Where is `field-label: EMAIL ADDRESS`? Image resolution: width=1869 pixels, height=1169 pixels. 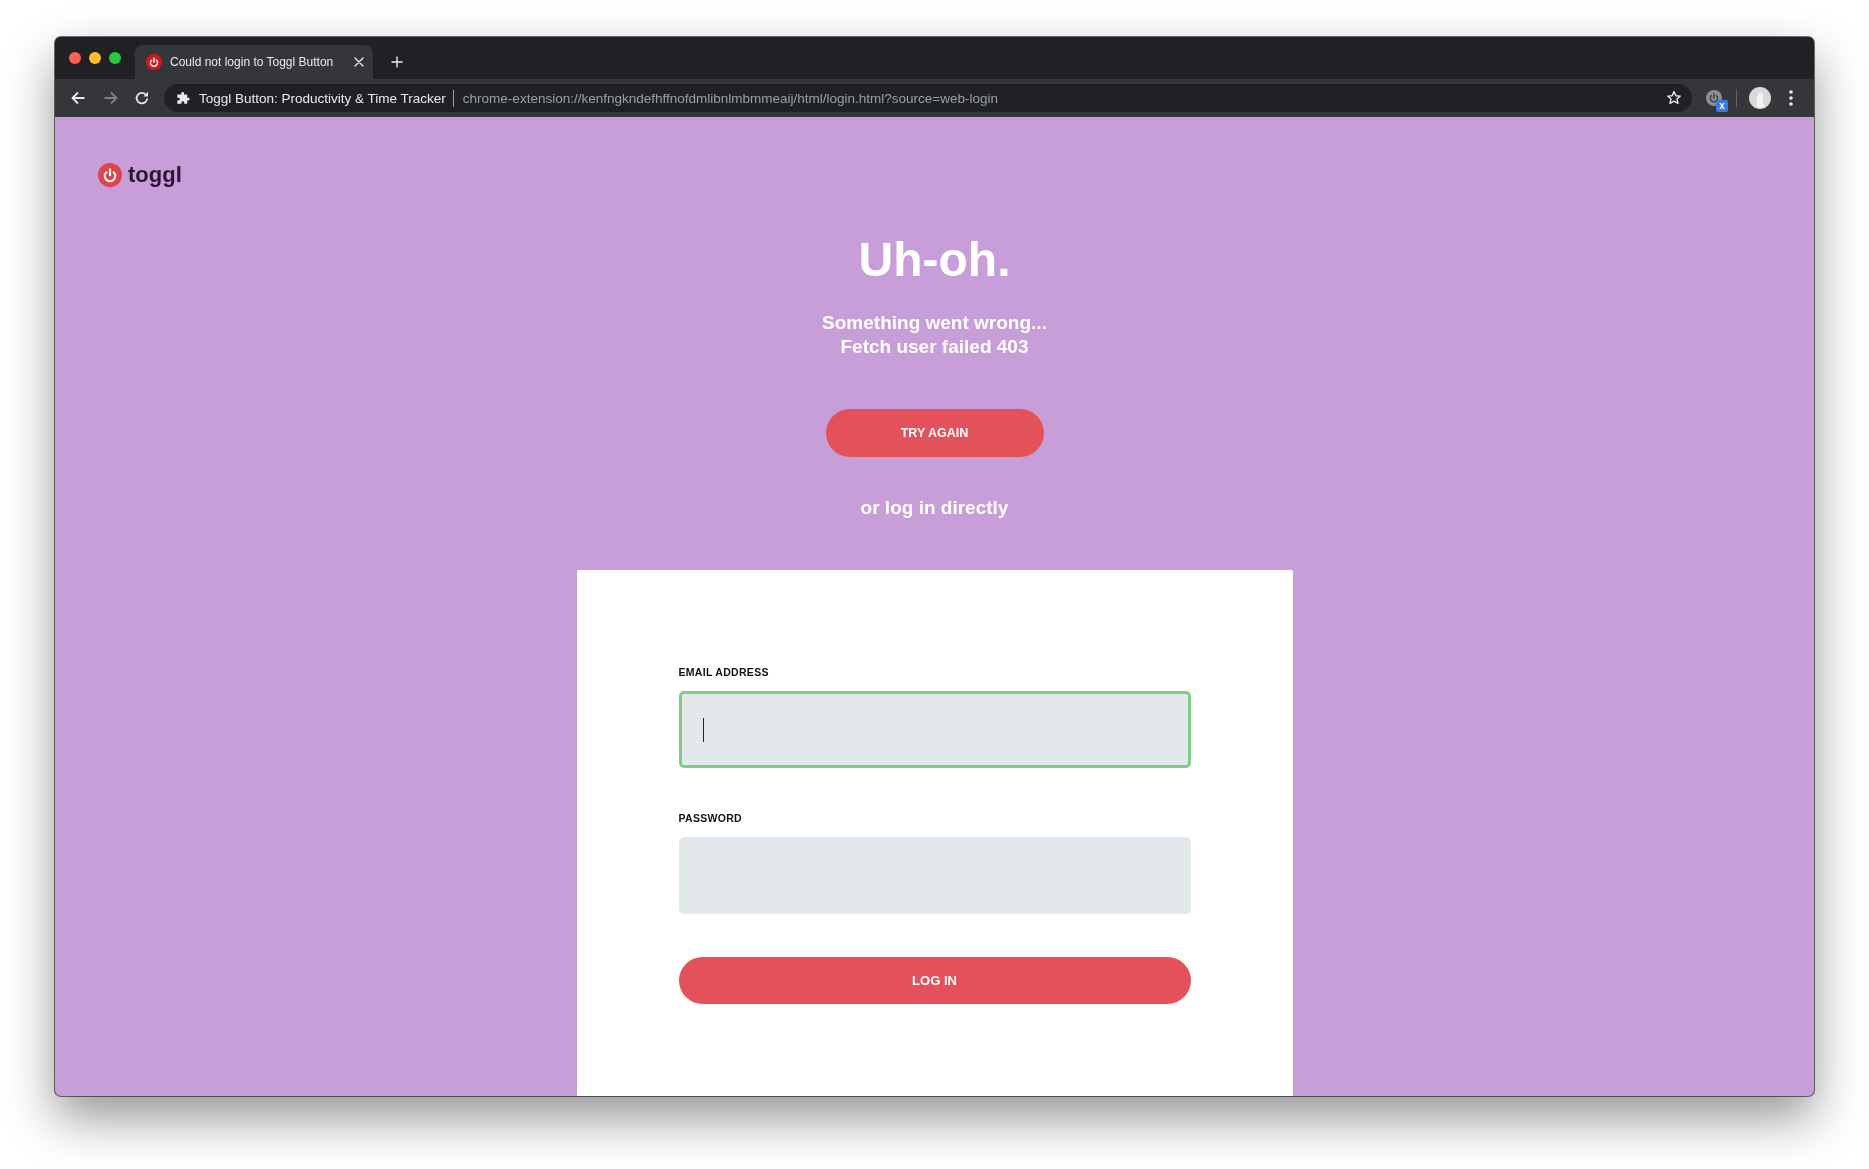
field-label: EMAIL ADDRESS is located at coordinates (724, 672).